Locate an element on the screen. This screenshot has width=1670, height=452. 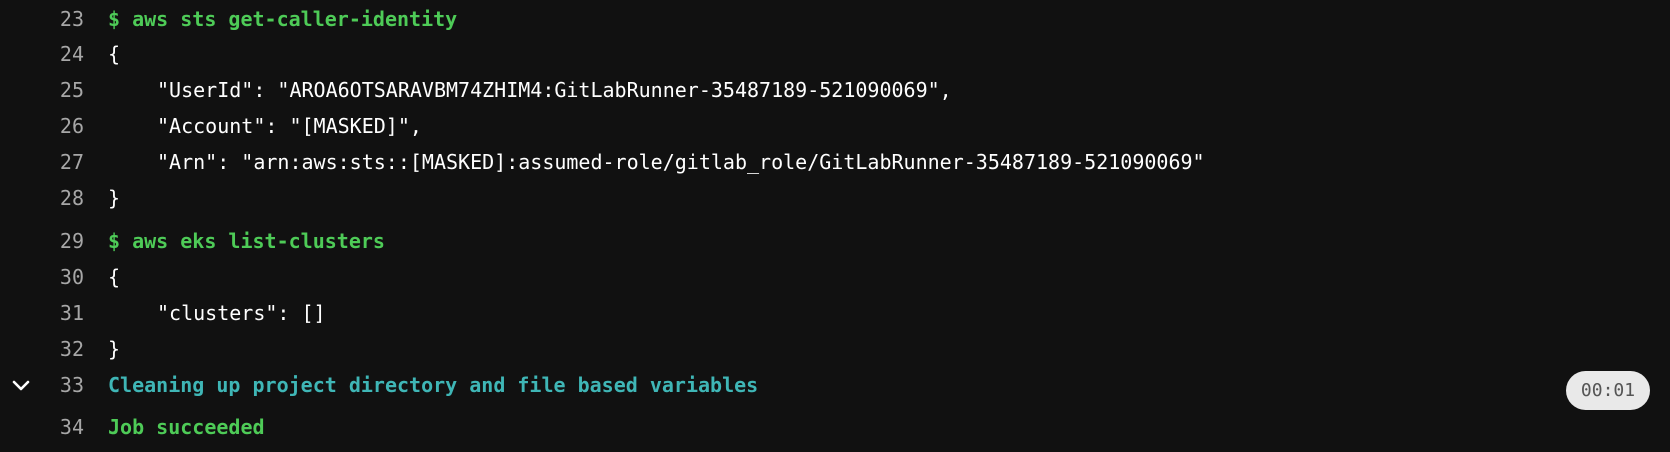
line-number: 26 is located at coordinates (42, 126).